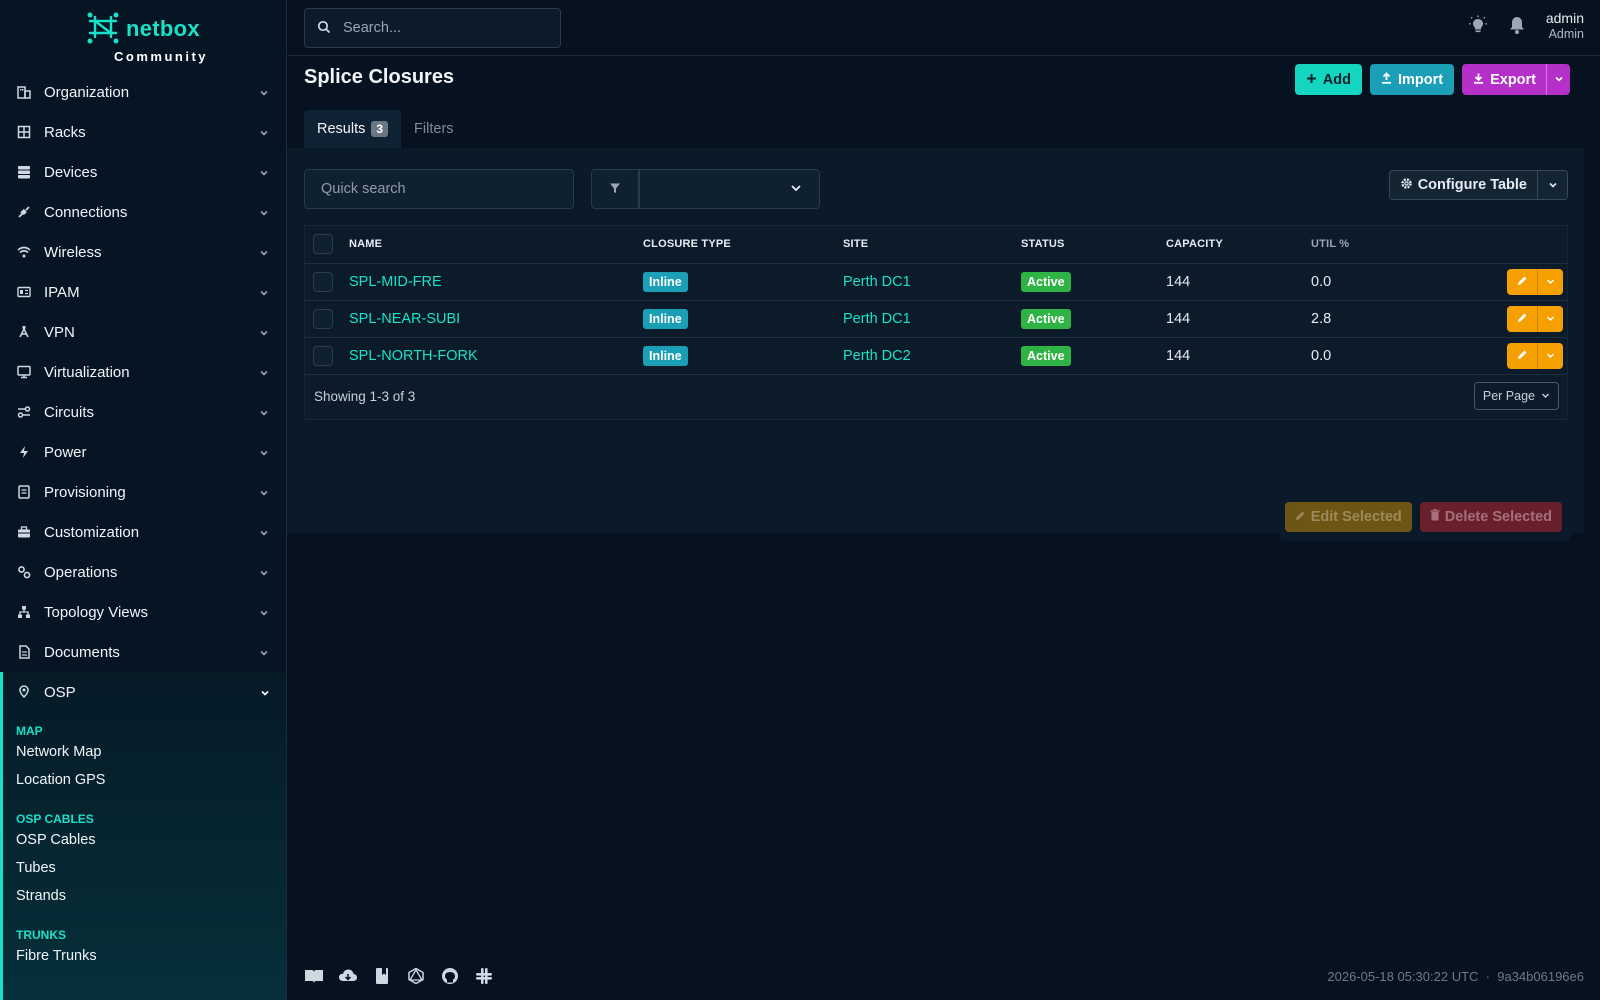 The width and height of the screenshot is (1600, 1000). I want to click on site-link: Perth DC2, so click(877, 356).